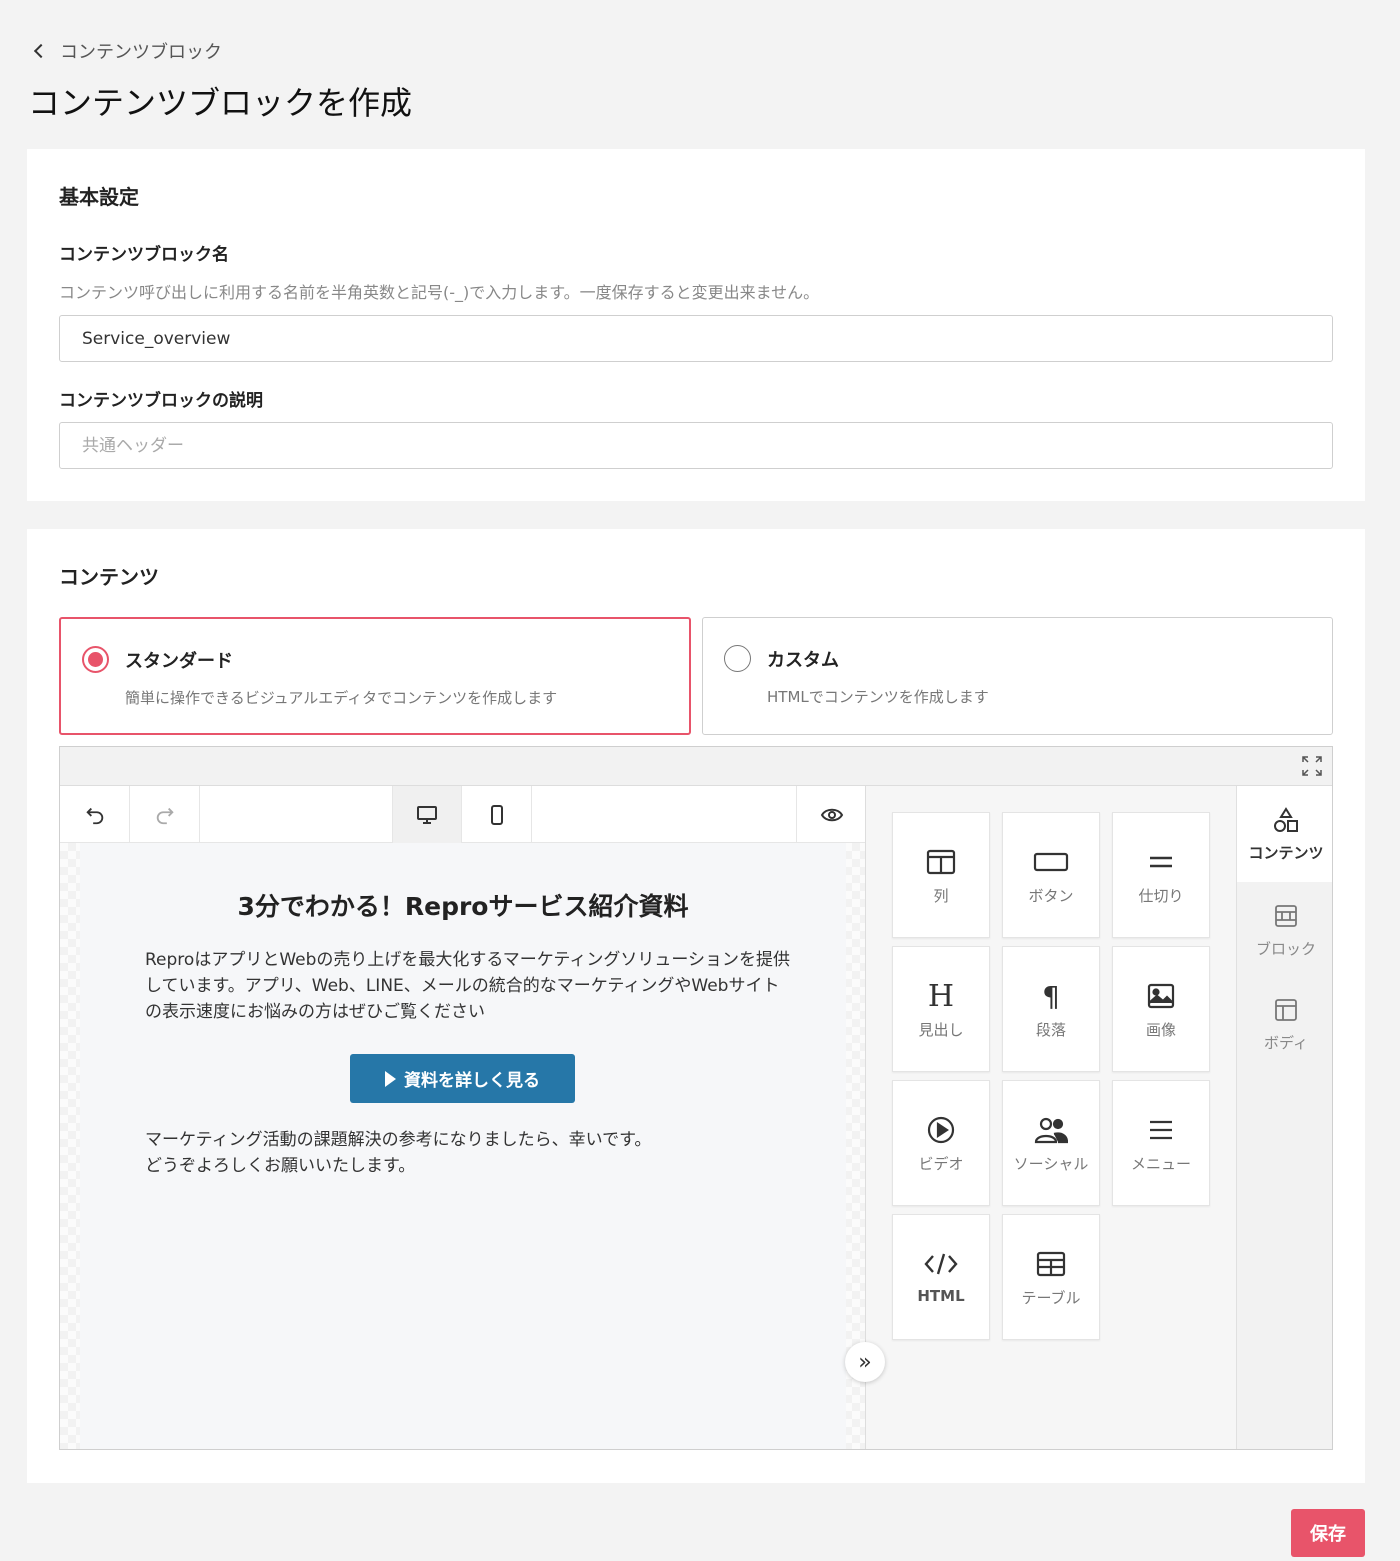  Describe the element at coordinates (941, 896) in the screenshot. I see `tool-label: 列` at that location.